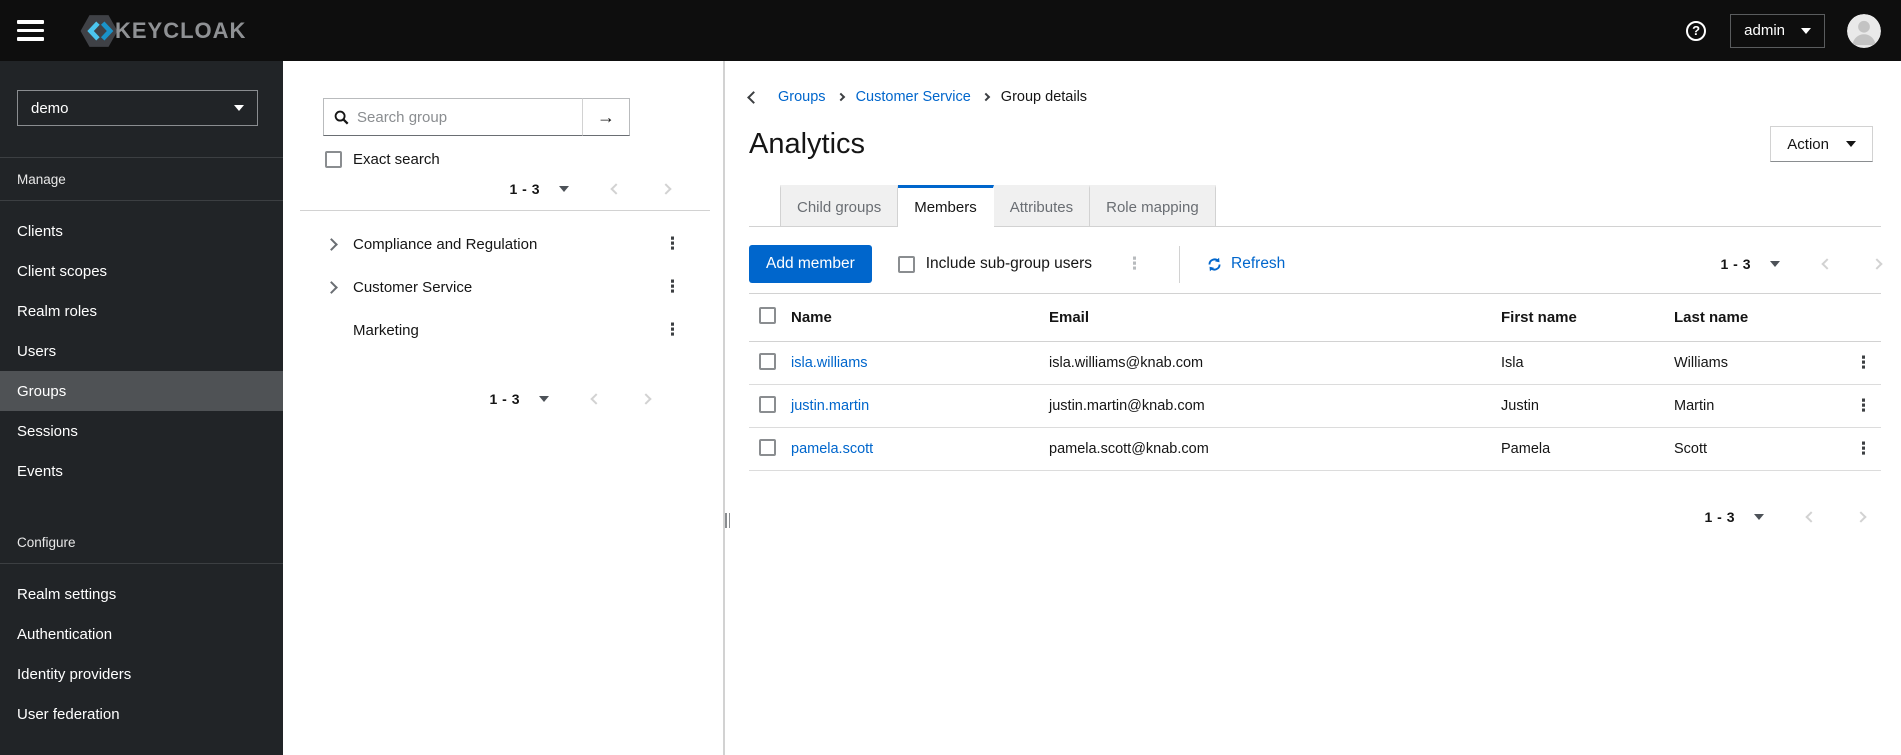  I want to click on group-tree-item: Compliance and Regulation ⋮, so click(503, 244).